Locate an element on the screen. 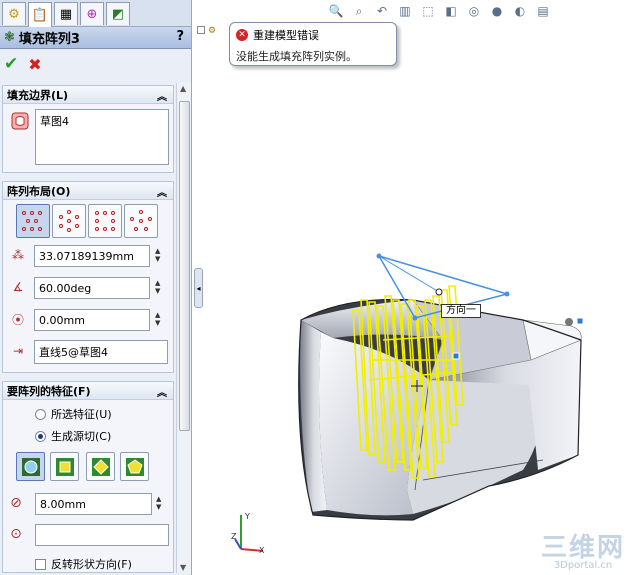 The height and width of the screenshot is (575, 631). margin-icon: ⦿ is located at coordinates (17, 319).